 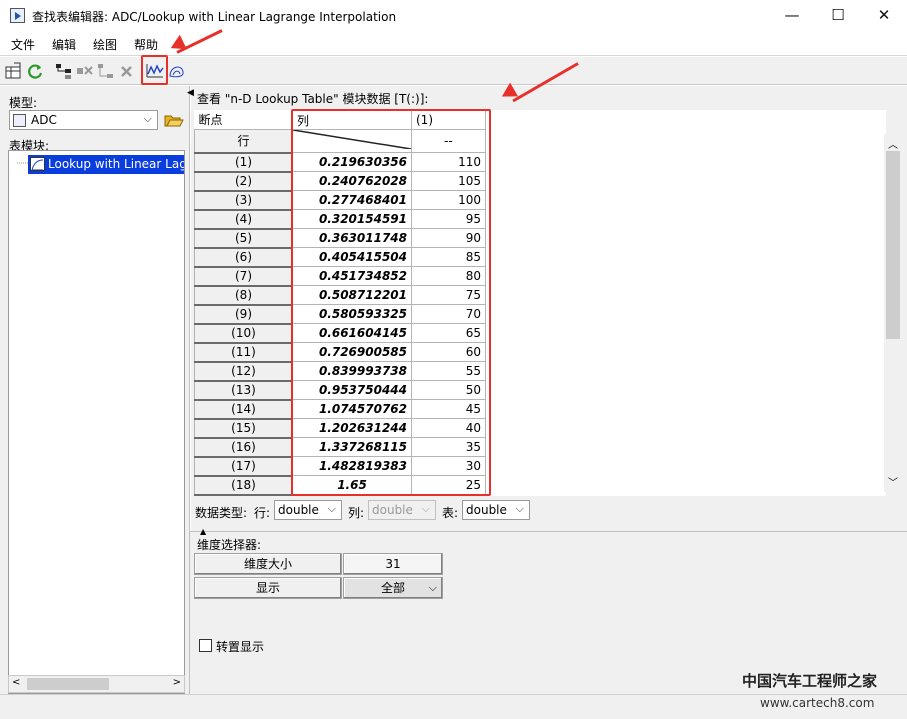 I want to click on row-index-cell: (14), so click(x=243, y=409).